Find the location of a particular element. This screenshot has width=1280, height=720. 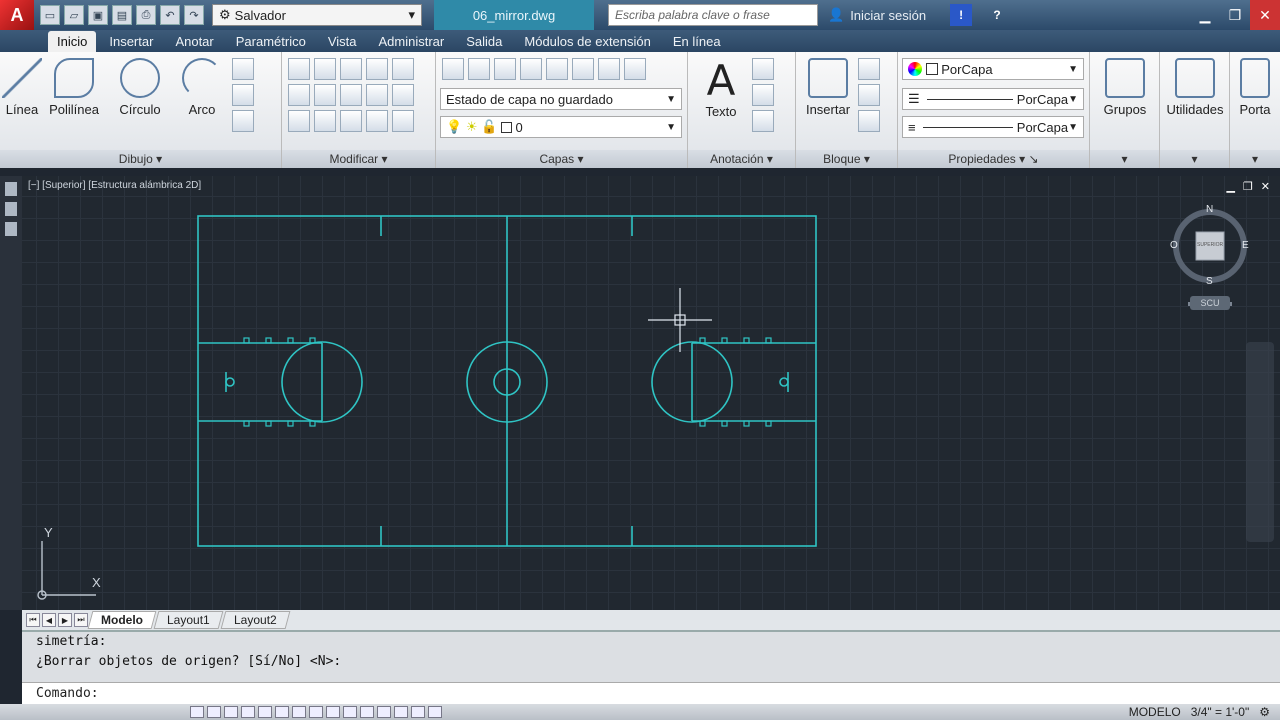

lwt-icon is located at coordinates (367, 712).